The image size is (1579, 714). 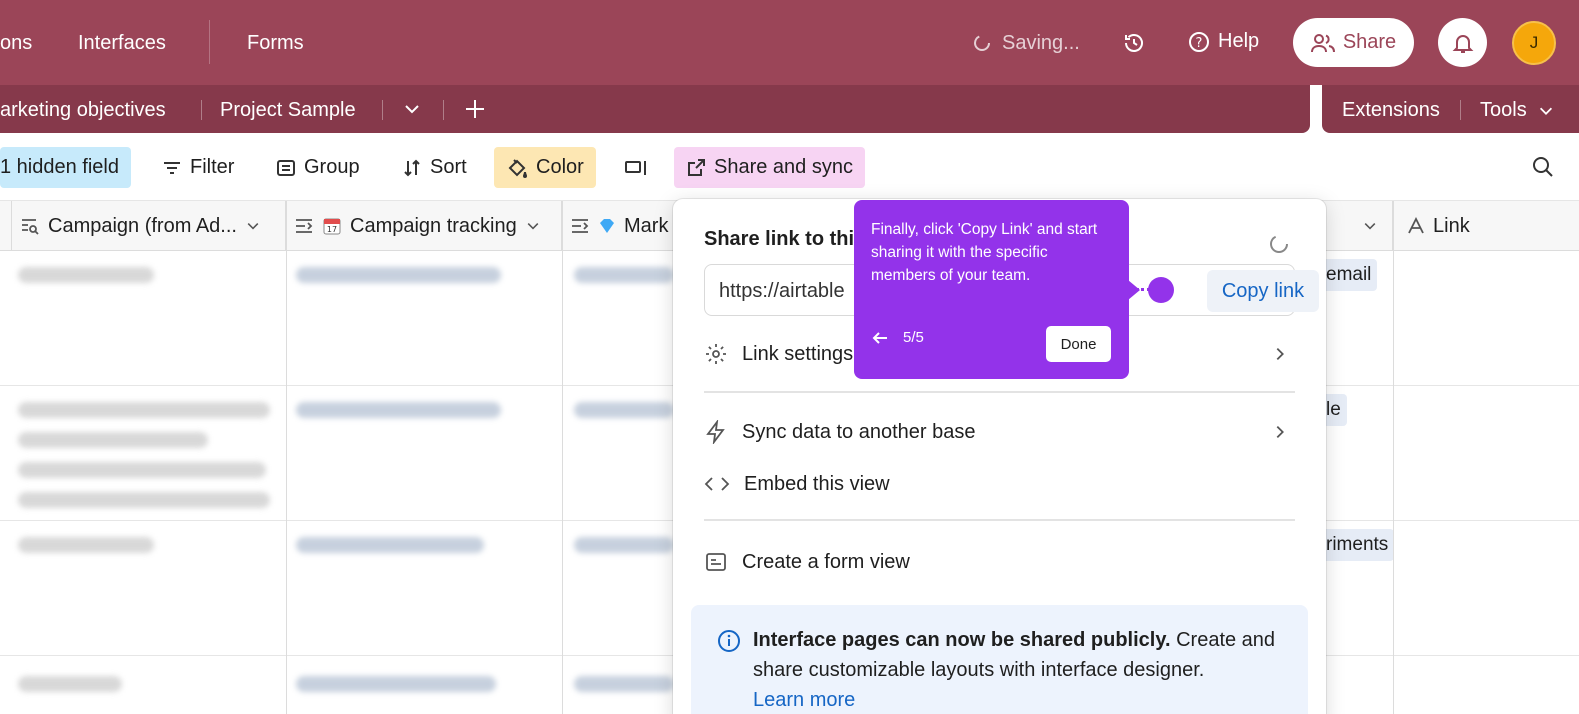 I want to click on tooltip-beacon, so click(x=1161, y=290).